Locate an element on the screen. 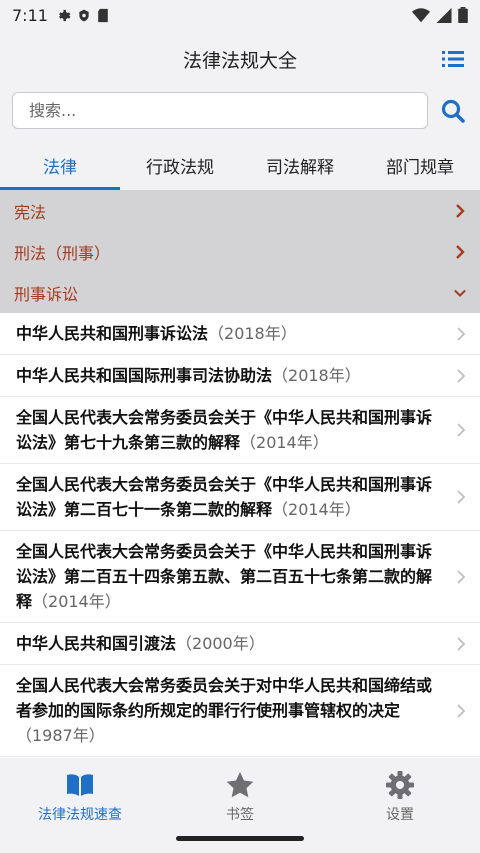 The image size is (480, 853). shield-status-icon is located at coordinates (84, 15).